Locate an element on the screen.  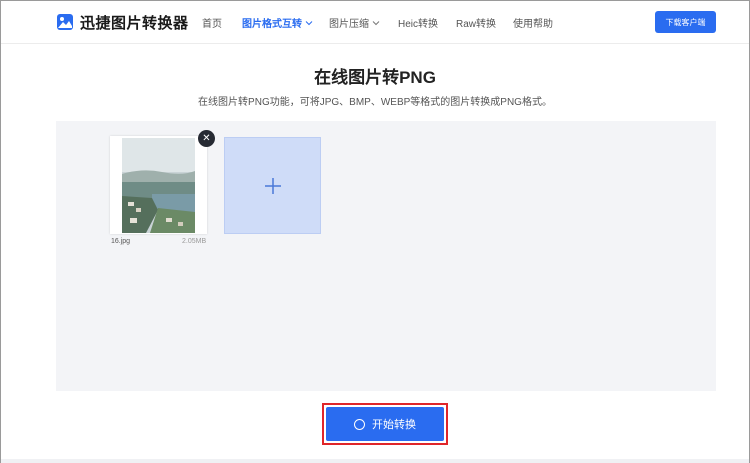
nav-raw: Raw转换 is located at coordinates (476, 22).